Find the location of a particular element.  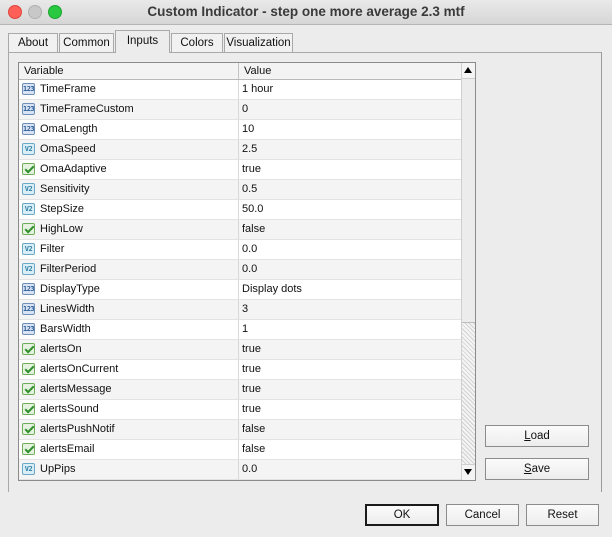

variable-cell: alertsEmail is located at coordinates (129, 449).